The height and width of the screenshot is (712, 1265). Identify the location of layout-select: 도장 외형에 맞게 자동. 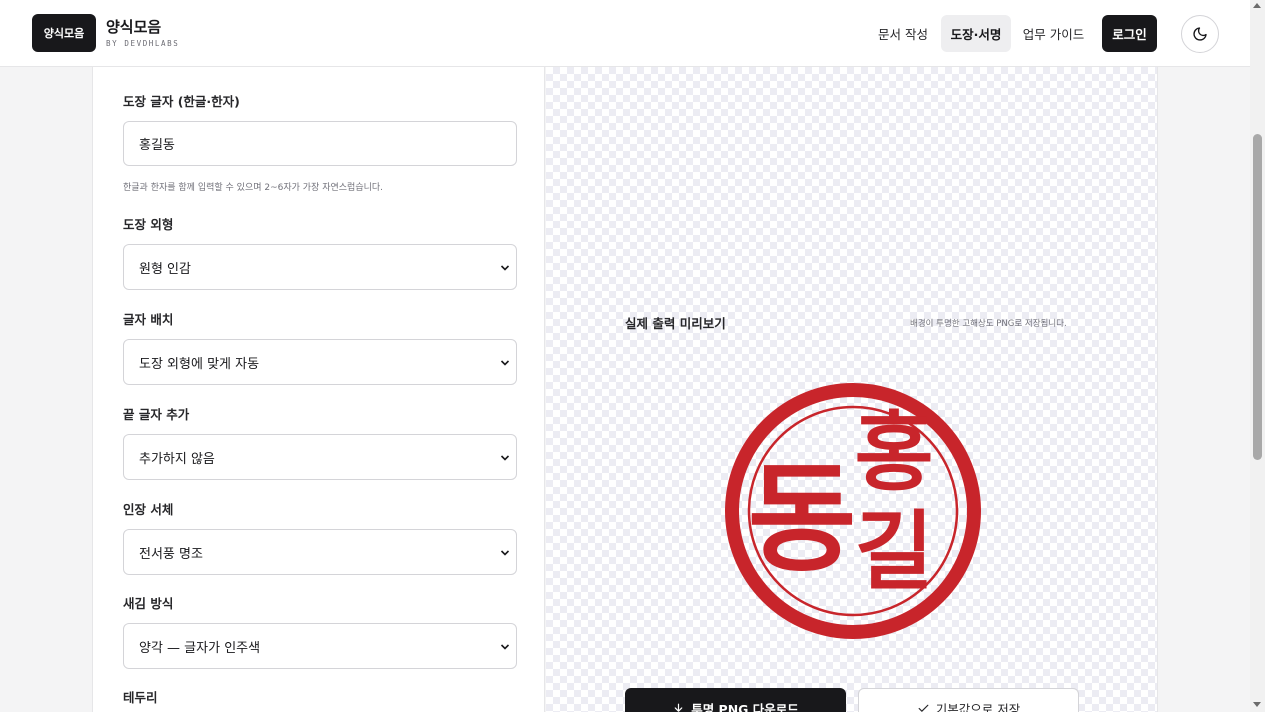
(320, 362).